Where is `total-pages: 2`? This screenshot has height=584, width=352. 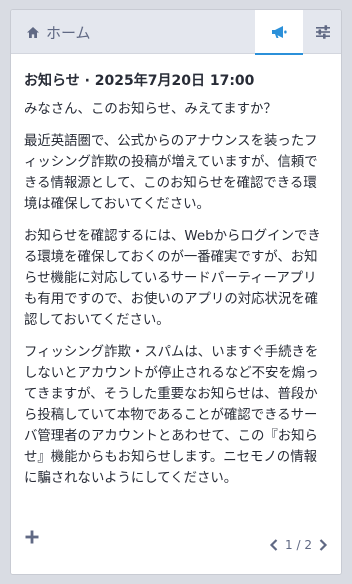
total-pages: 2 is located at coordinates (308, 545).